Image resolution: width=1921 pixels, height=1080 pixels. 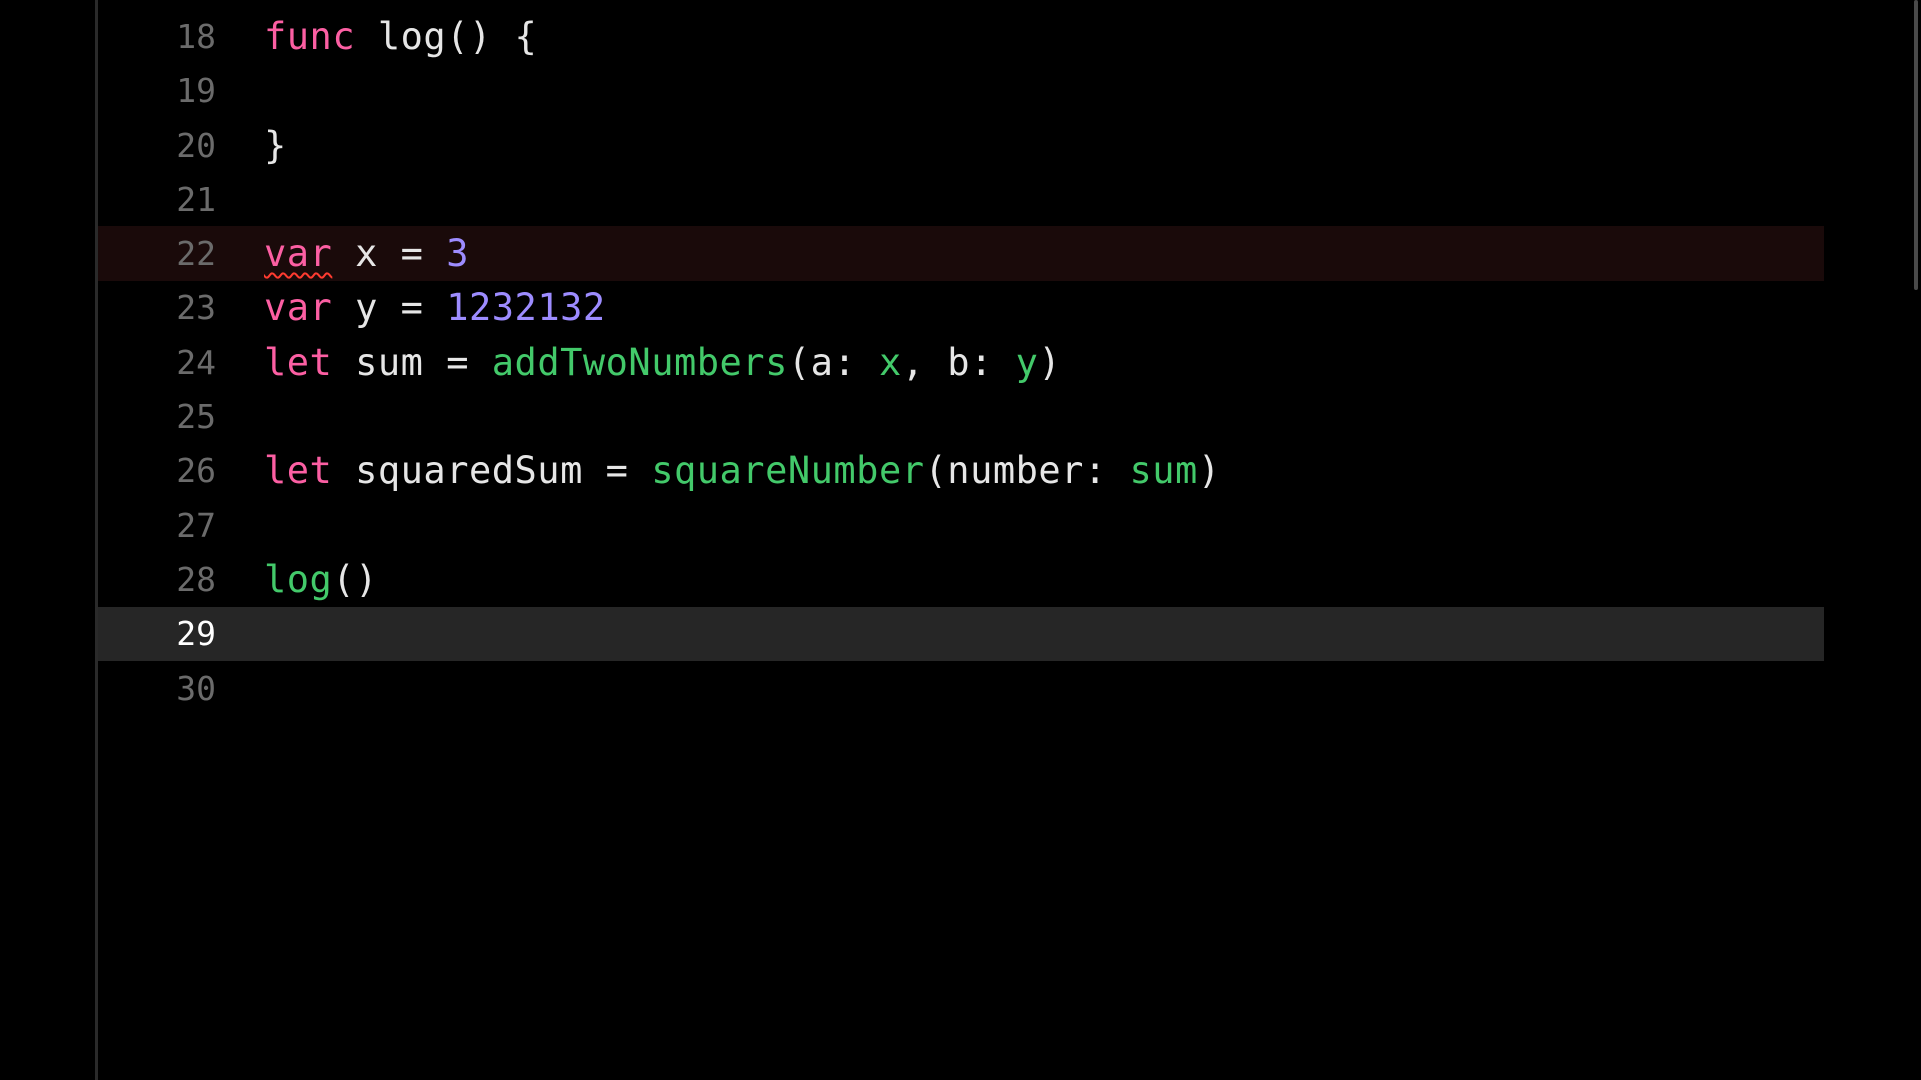 What do you see at coordinates (961, 253) in the screenshot?
I see `code-line-22: 22 var x = 3` at bounding box center [961, 253].